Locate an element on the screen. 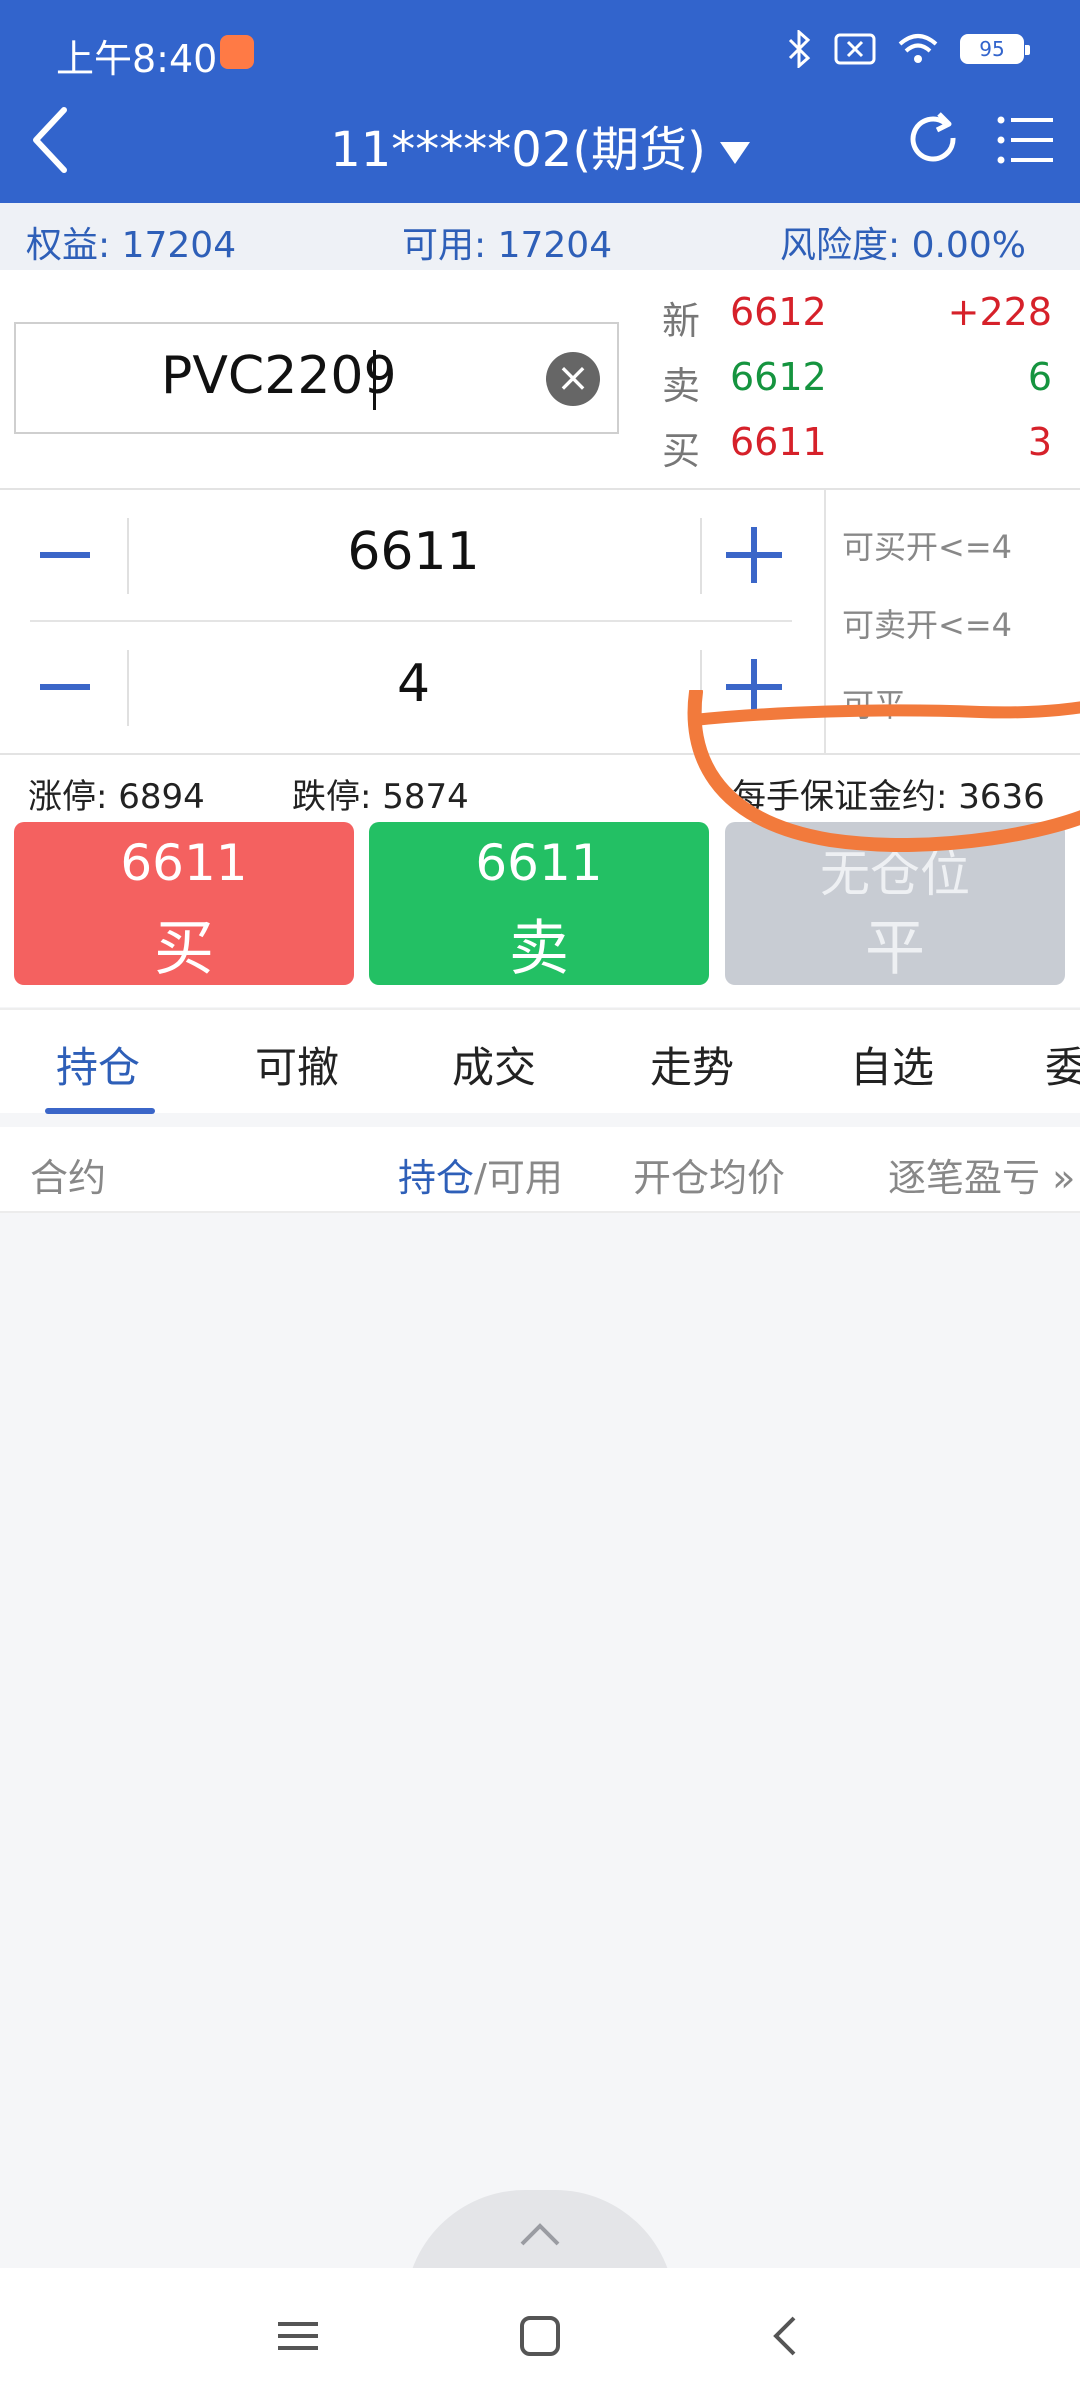 The height and width of the screenshot is (2400, 1080). positions-table-header: 合约 持仓/可用 开仓均价 逐笔盈亏 » is located at coordinates (540, 1170).